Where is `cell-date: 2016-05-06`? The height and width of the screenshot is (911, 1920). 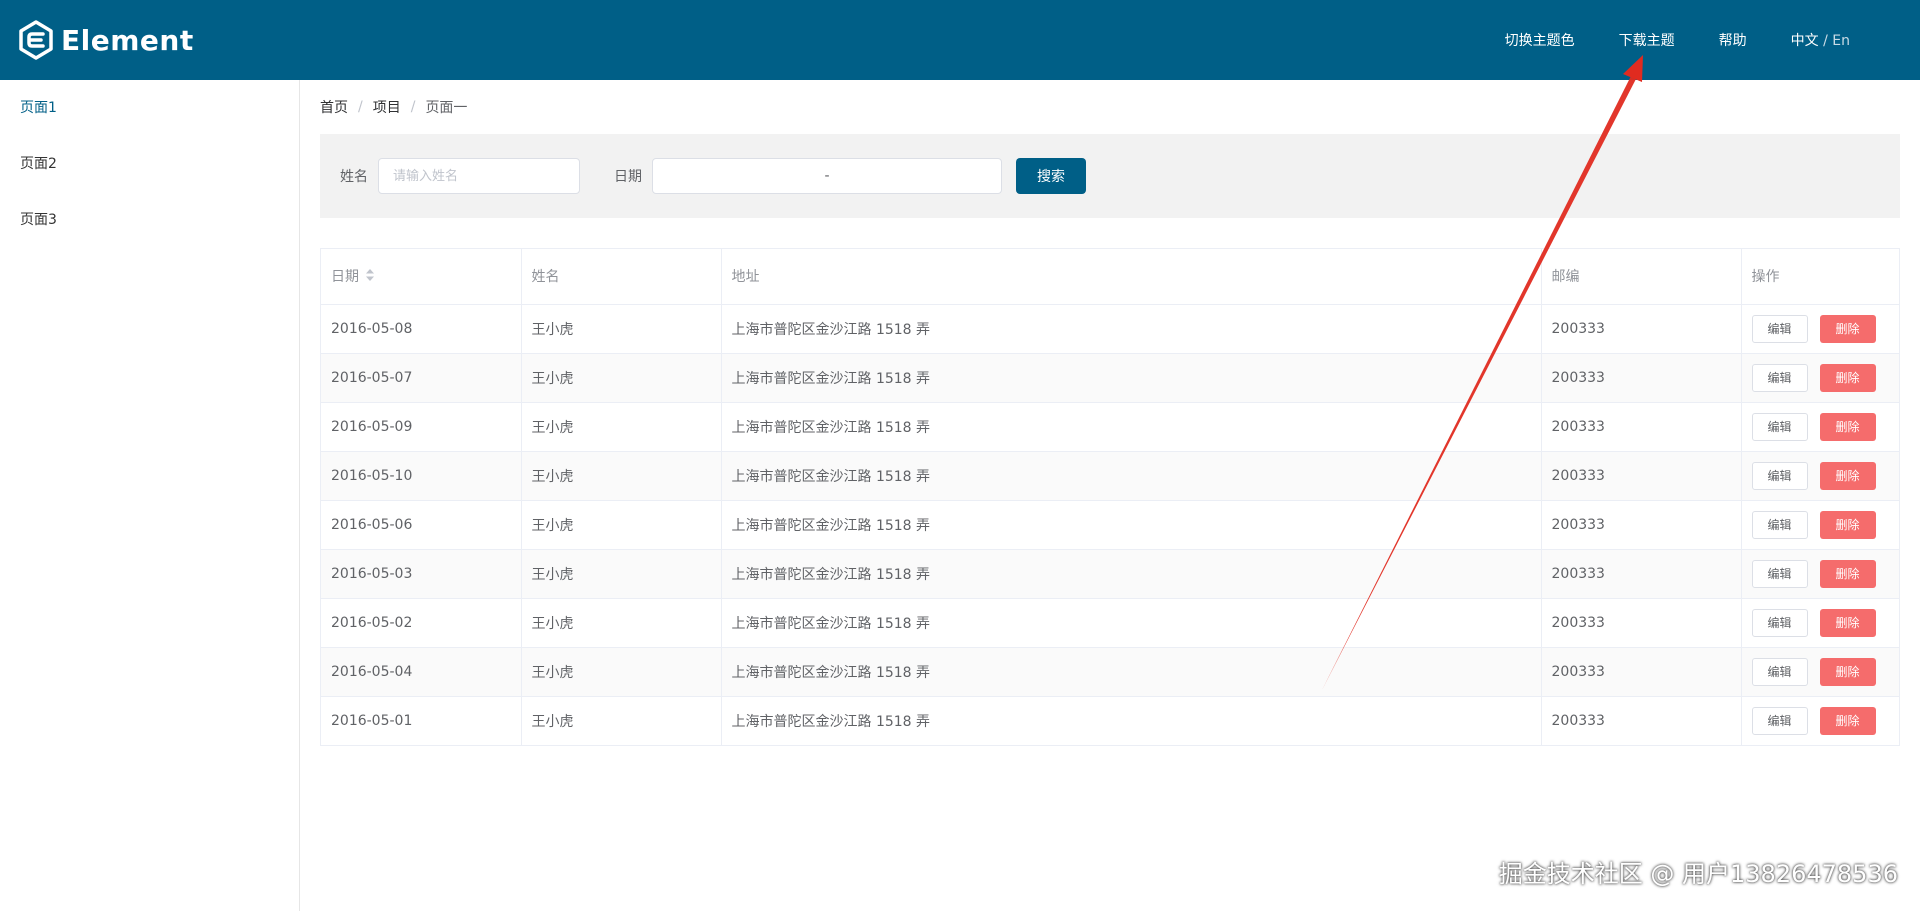 cell-date: 2016-05-06 is located at coordinates (421, 525).